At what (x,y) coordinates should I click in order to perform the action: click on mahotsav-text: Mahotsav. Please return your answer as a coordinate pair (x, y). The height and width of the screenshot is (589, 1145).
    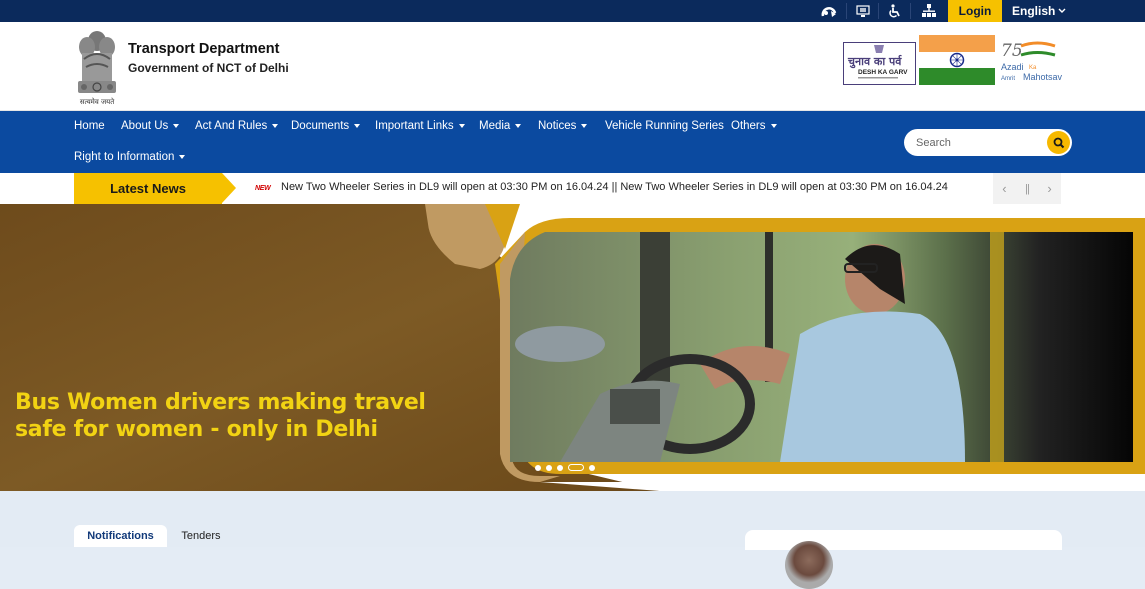
    Looking at the image, I should click on (1043, 77).